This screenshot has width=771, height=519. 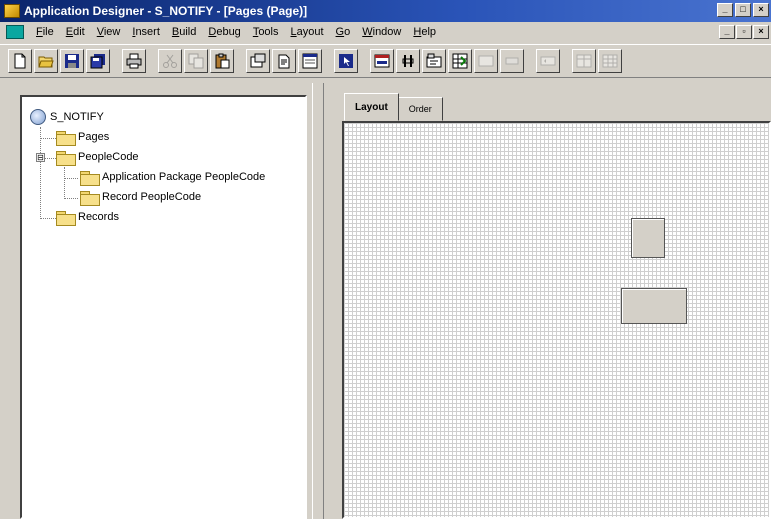 I want to click on cut-icon, so click(x=170, y=61).